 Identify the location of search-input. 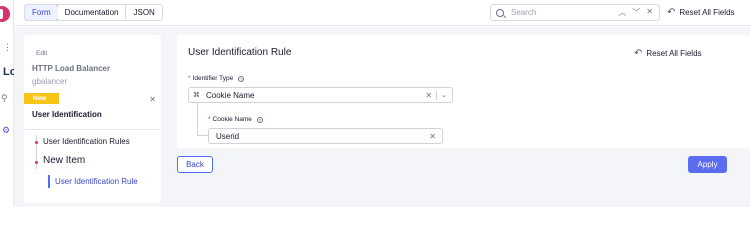
(551, 12).